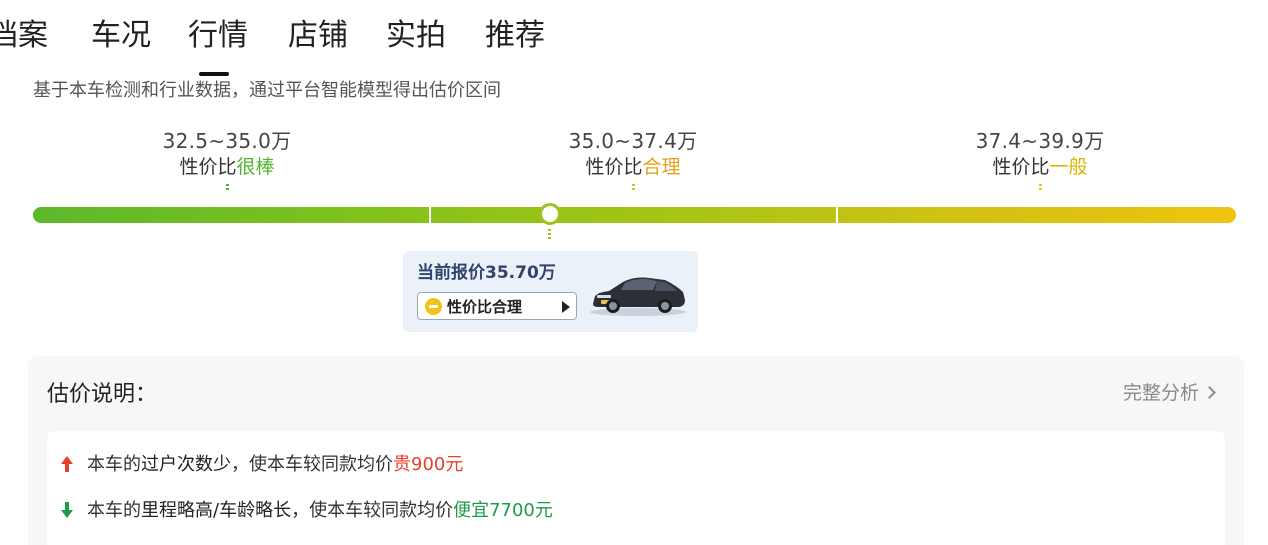  Describe the element at coordinates (433, 306) in the screenshot. I see `neutral-face-icon` at that location.